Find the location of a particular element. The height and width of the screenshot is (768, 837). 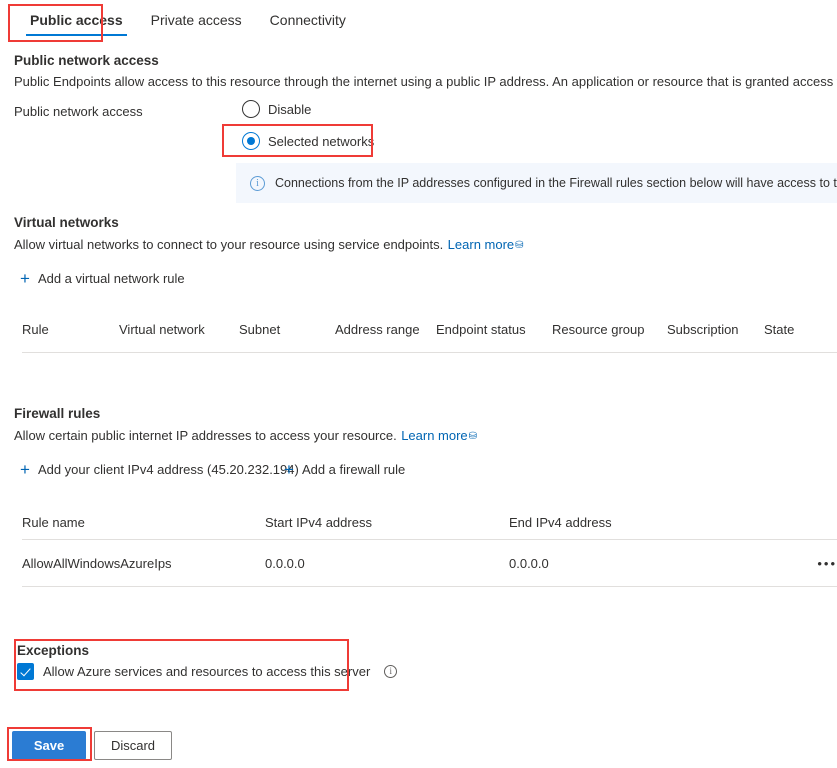

row-context-menu-button: ••• is located at coordinates (792, 563).